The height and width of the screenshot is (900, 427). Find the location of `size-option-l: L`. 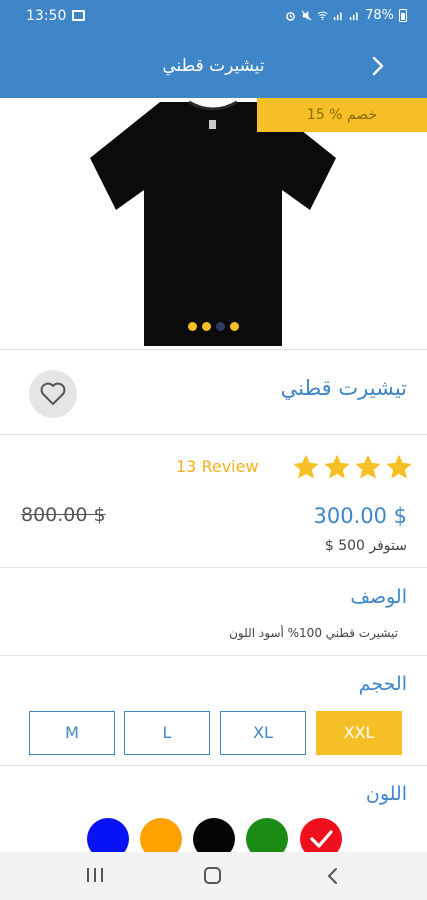

size-option-l: L is located at coordinates (167, 733).